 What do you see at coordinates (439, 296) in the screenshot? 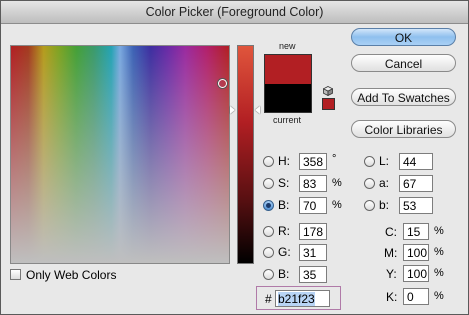
I see `black-unit: %` at bounding box center [439, 296].